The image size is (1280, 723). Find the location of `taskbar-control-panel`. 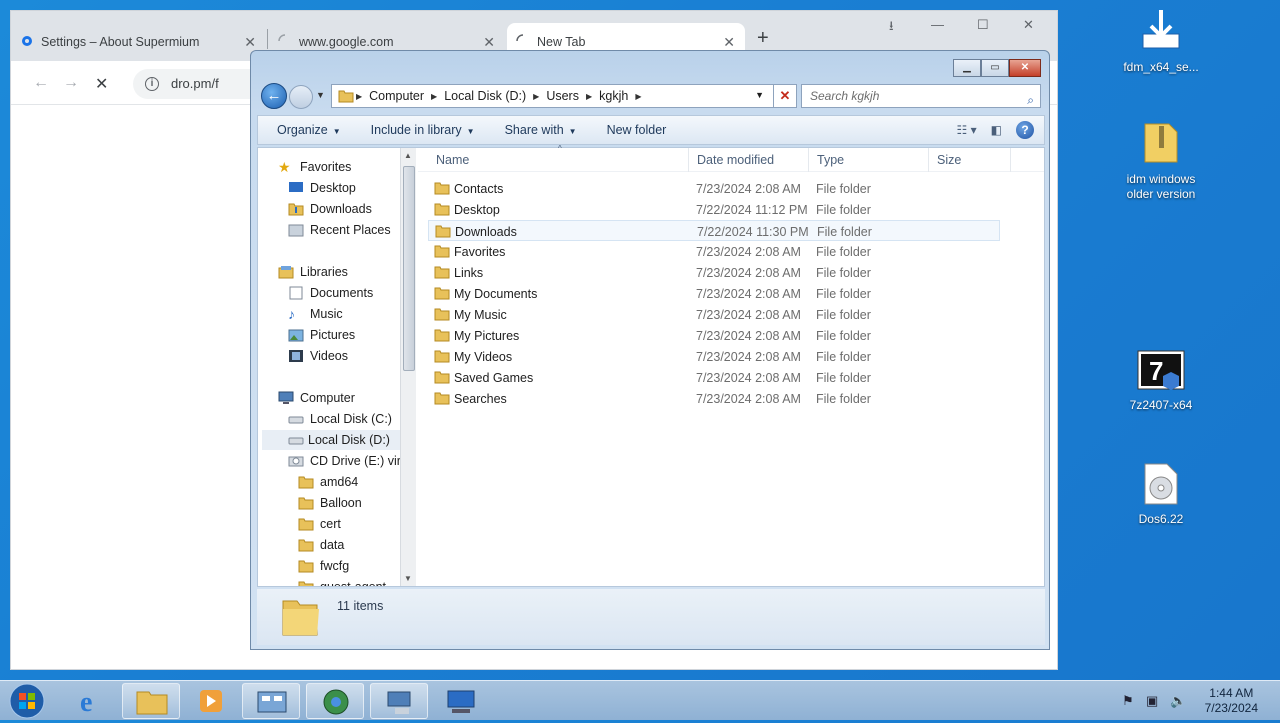

taskbar-control-panel is located at coordinates (271, 701).